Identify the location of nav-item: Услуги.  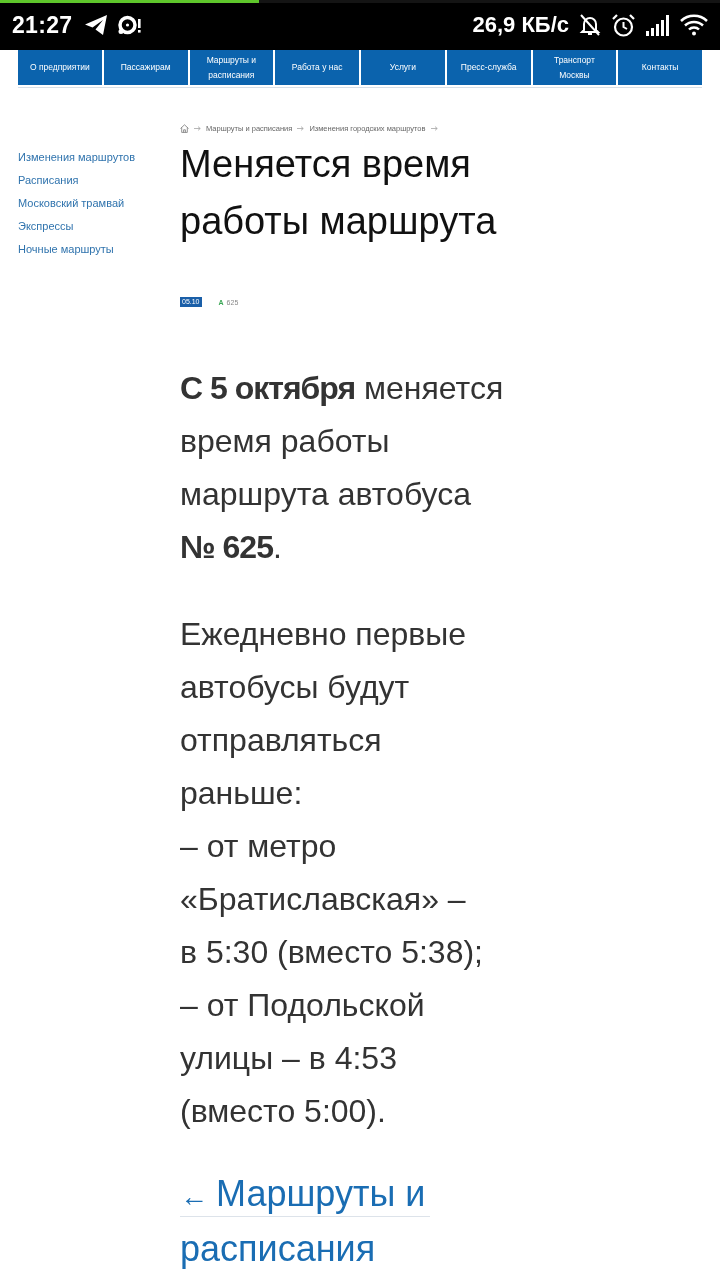
(403, 67).